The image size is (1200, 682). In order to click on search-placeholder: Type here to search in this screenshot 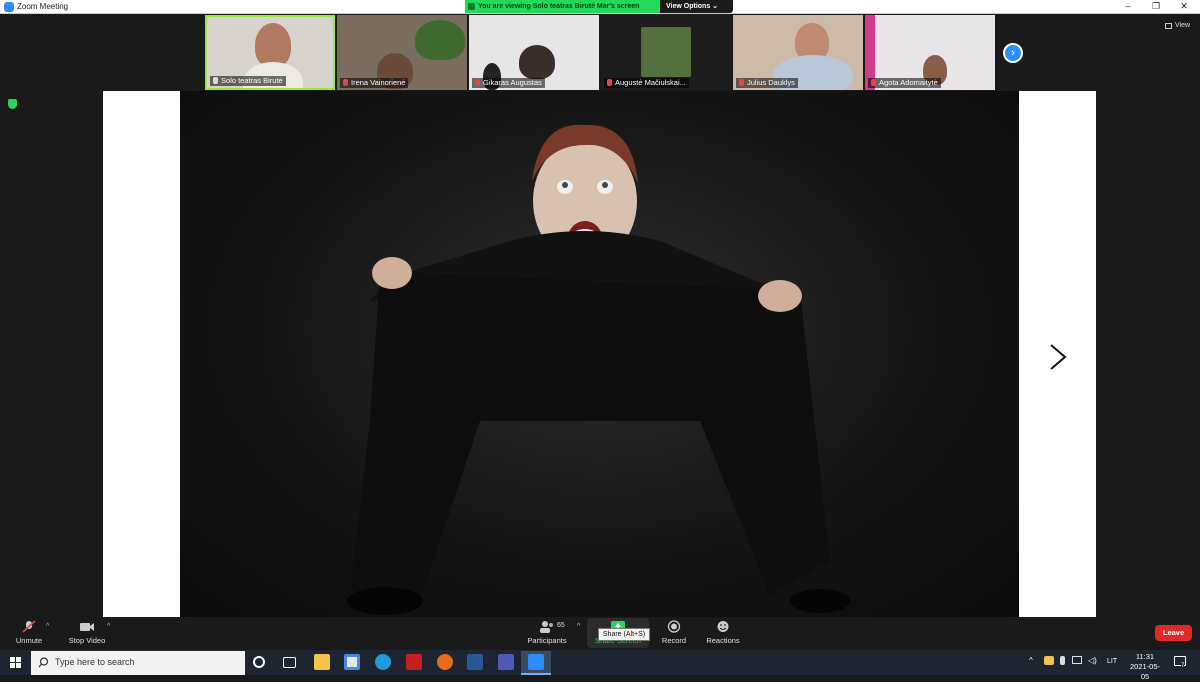, I will do `click(95, 662)`.